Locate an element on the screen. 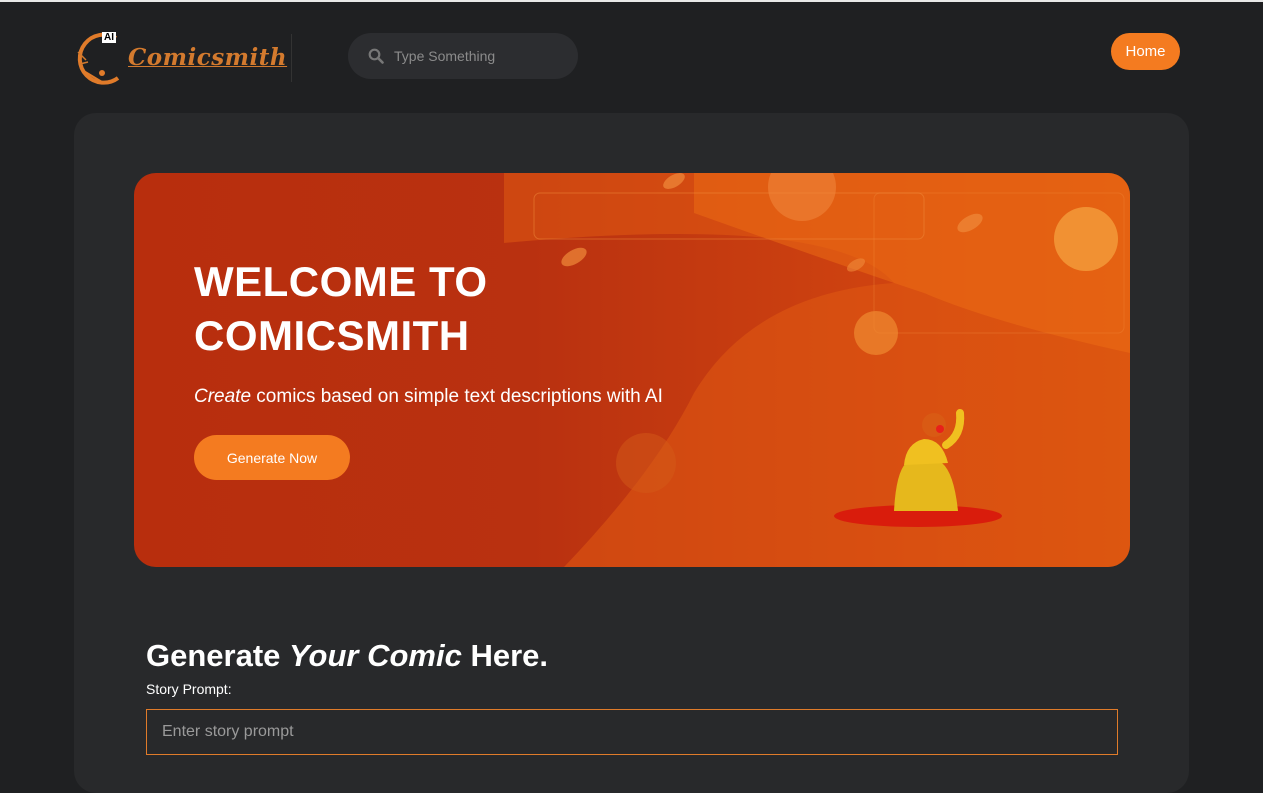 The width and height of the screenshot is (1263, 793). generate-heading: Generate Your Comic Here. is located at coordinates (347, 656).